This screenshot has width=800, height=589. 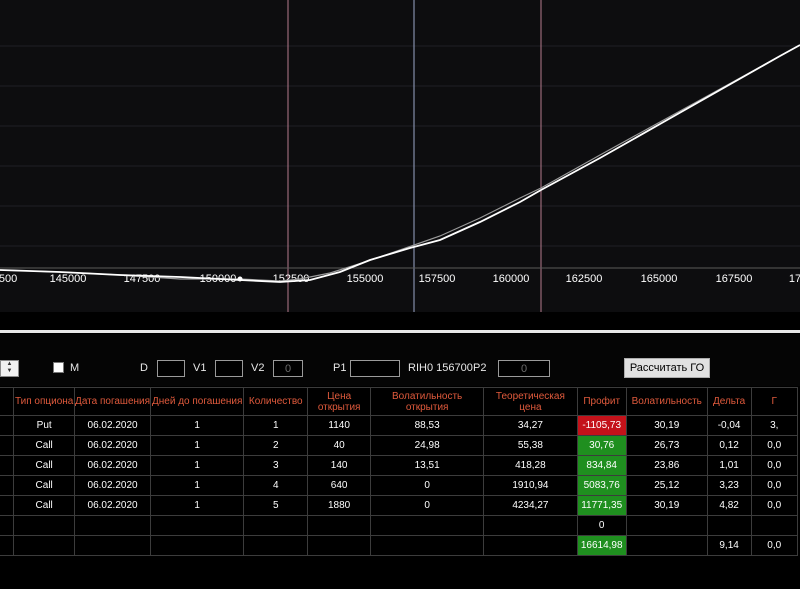 What do you see at coordinates (44, 425) in the screenshot?
I see `table-cell: Put` at bounding box center [44, 425].